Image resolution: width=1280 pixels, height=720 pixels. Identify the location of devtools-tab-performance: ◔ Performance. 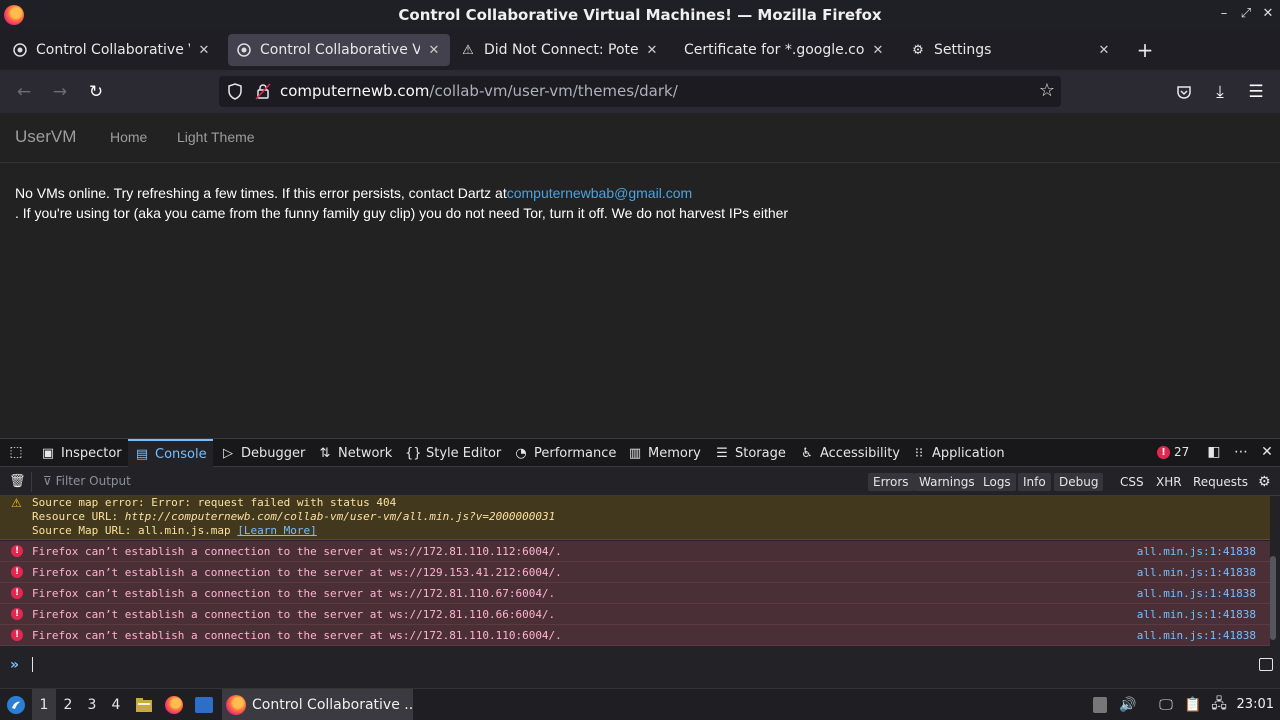
(564, 453).